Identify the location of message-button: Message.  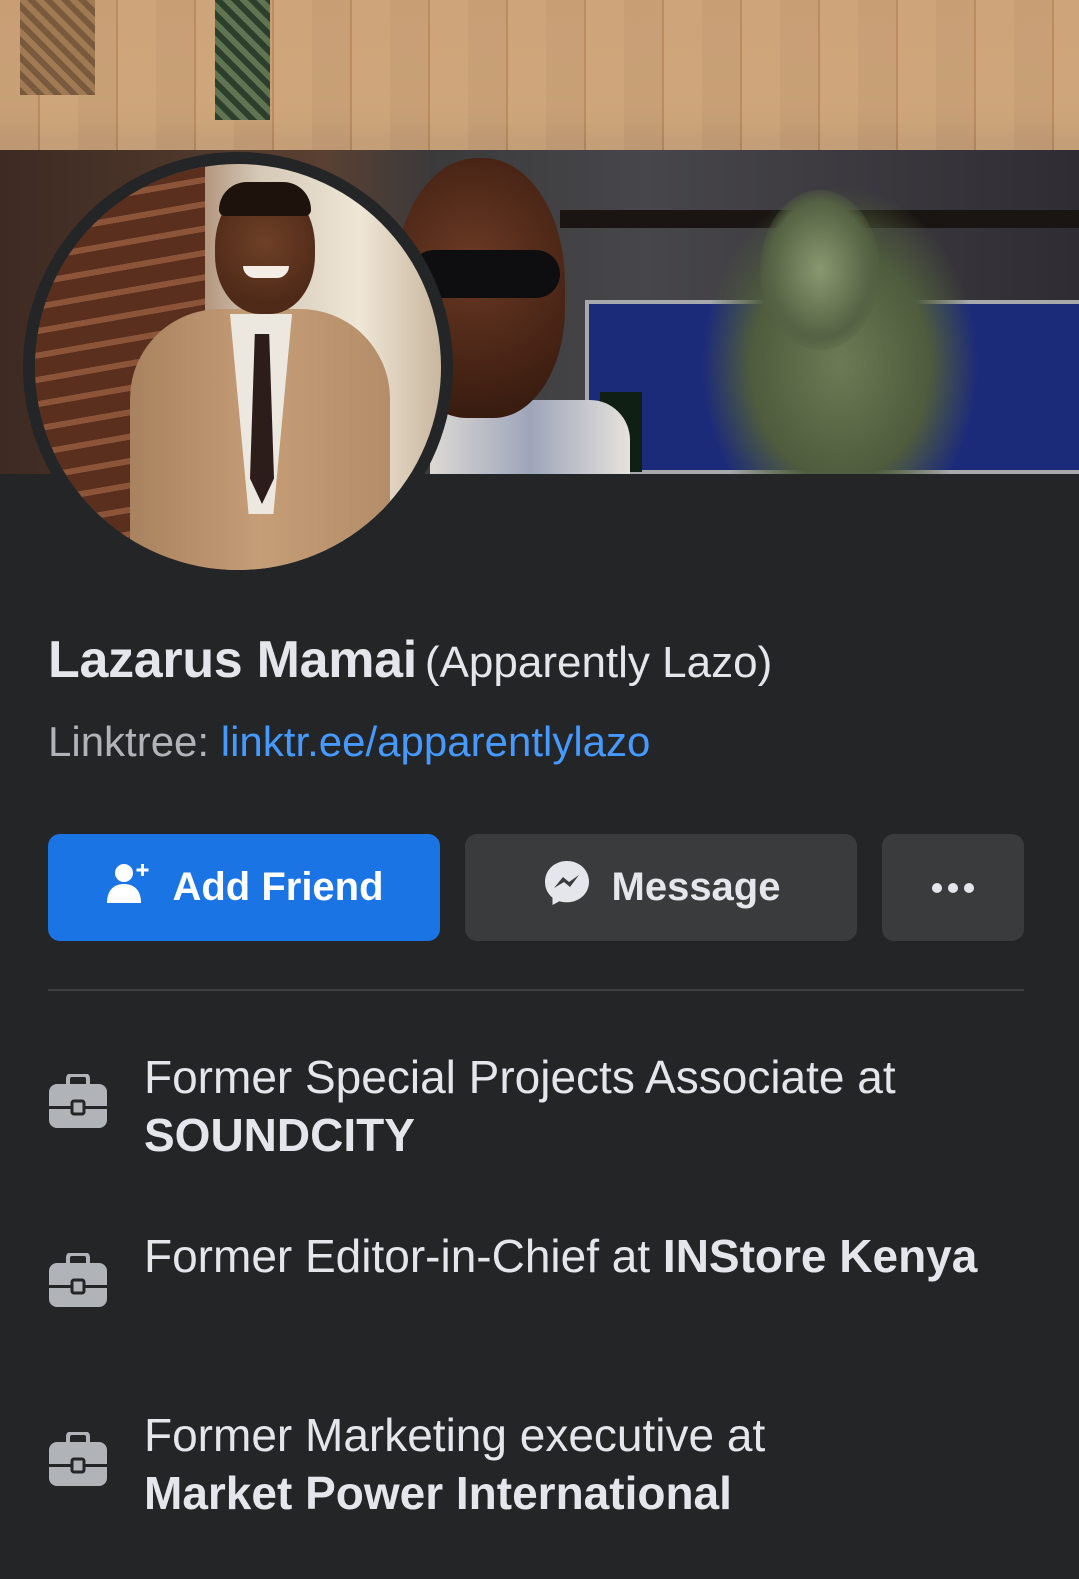
(661, 887).